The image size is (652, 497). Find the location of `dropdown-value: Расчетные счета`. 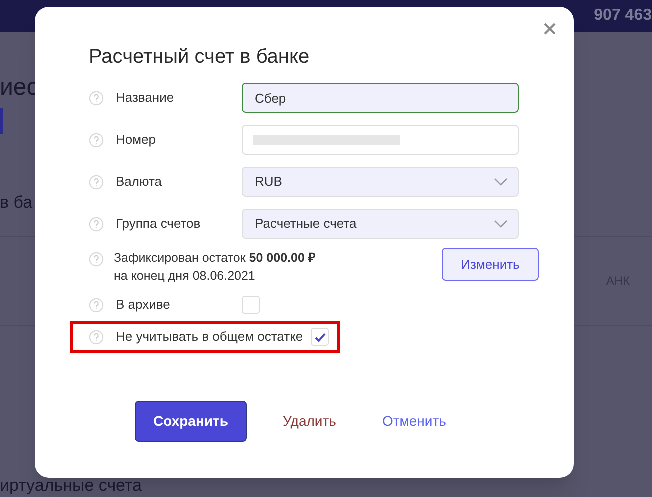

dropdown-value: Расчетные счета is located at coordinates (306, 224).